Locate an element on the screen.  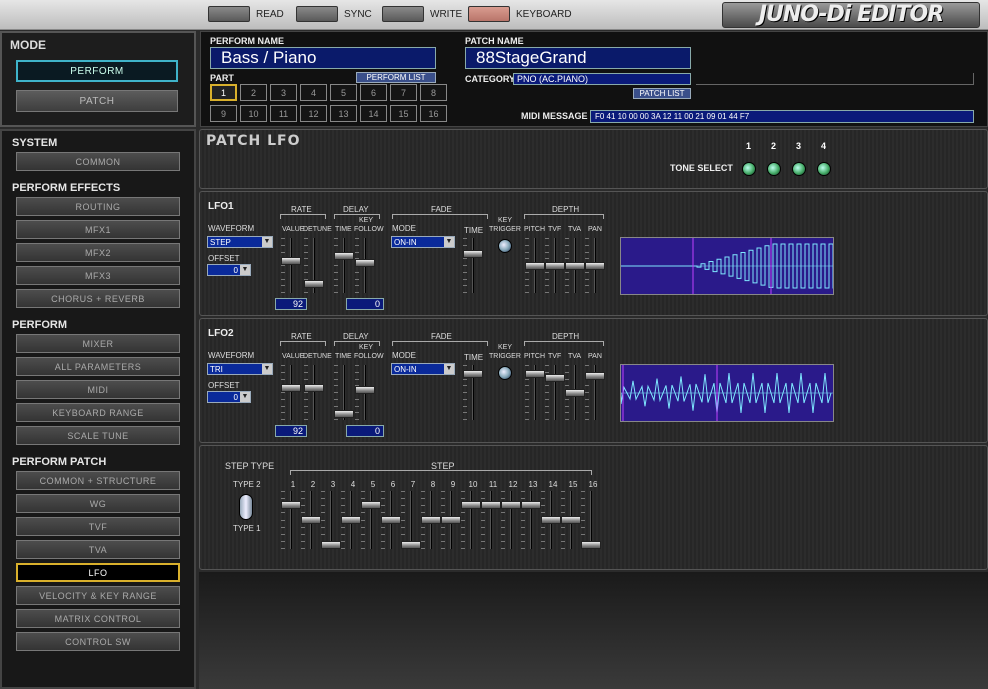
lfo2-mode-select: ON-IN ▼ is located at coordinates (423, 369).